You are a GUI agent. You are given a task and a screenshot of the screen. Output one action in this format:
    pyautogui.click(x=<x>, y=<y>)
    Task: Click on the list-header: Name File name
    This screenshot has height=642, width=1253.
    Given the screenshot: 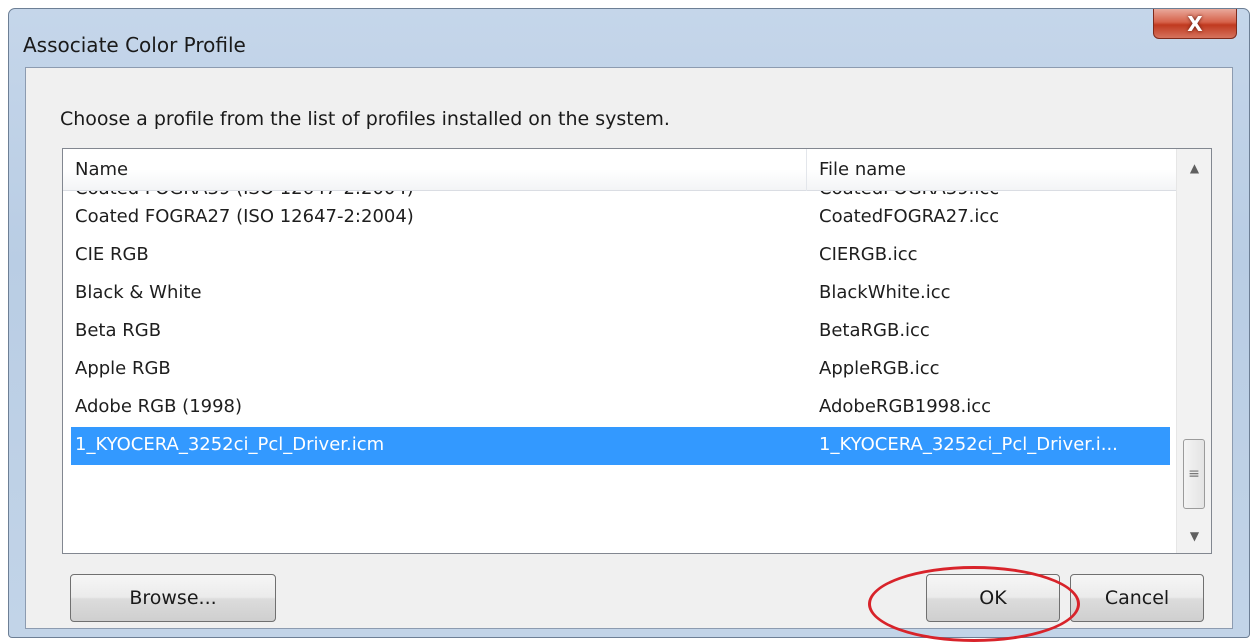 What is the action you would take?
    pyautogui.click(x=619, y=170)
    